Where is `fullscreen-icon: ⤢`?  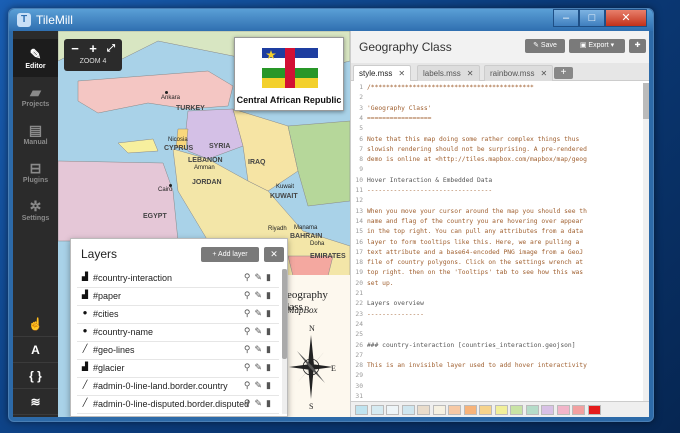
fullscreen-icon: ⤢ is located at coordinates (111, 49).